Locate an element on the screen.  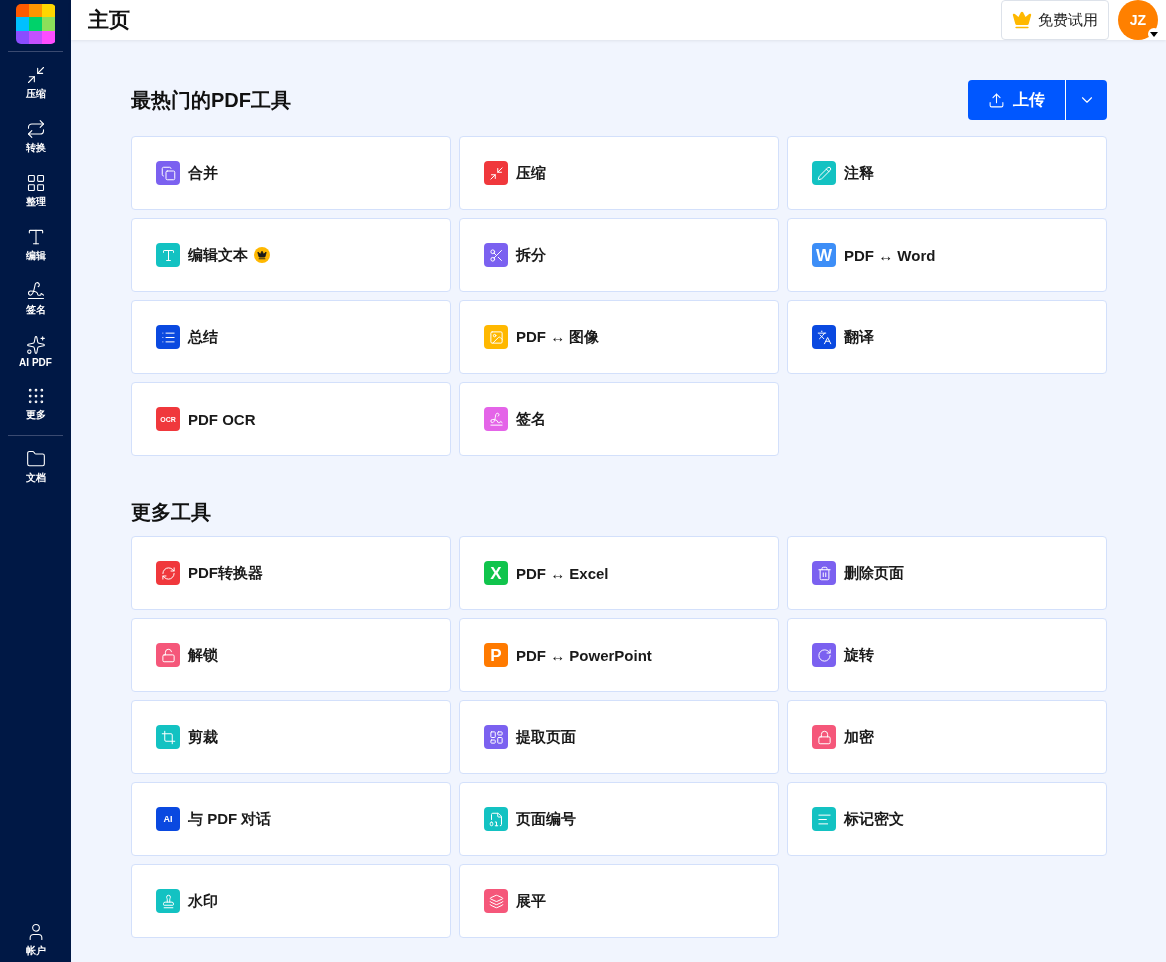
chat-ai-icon: AI is located at coordinates (168, 819).